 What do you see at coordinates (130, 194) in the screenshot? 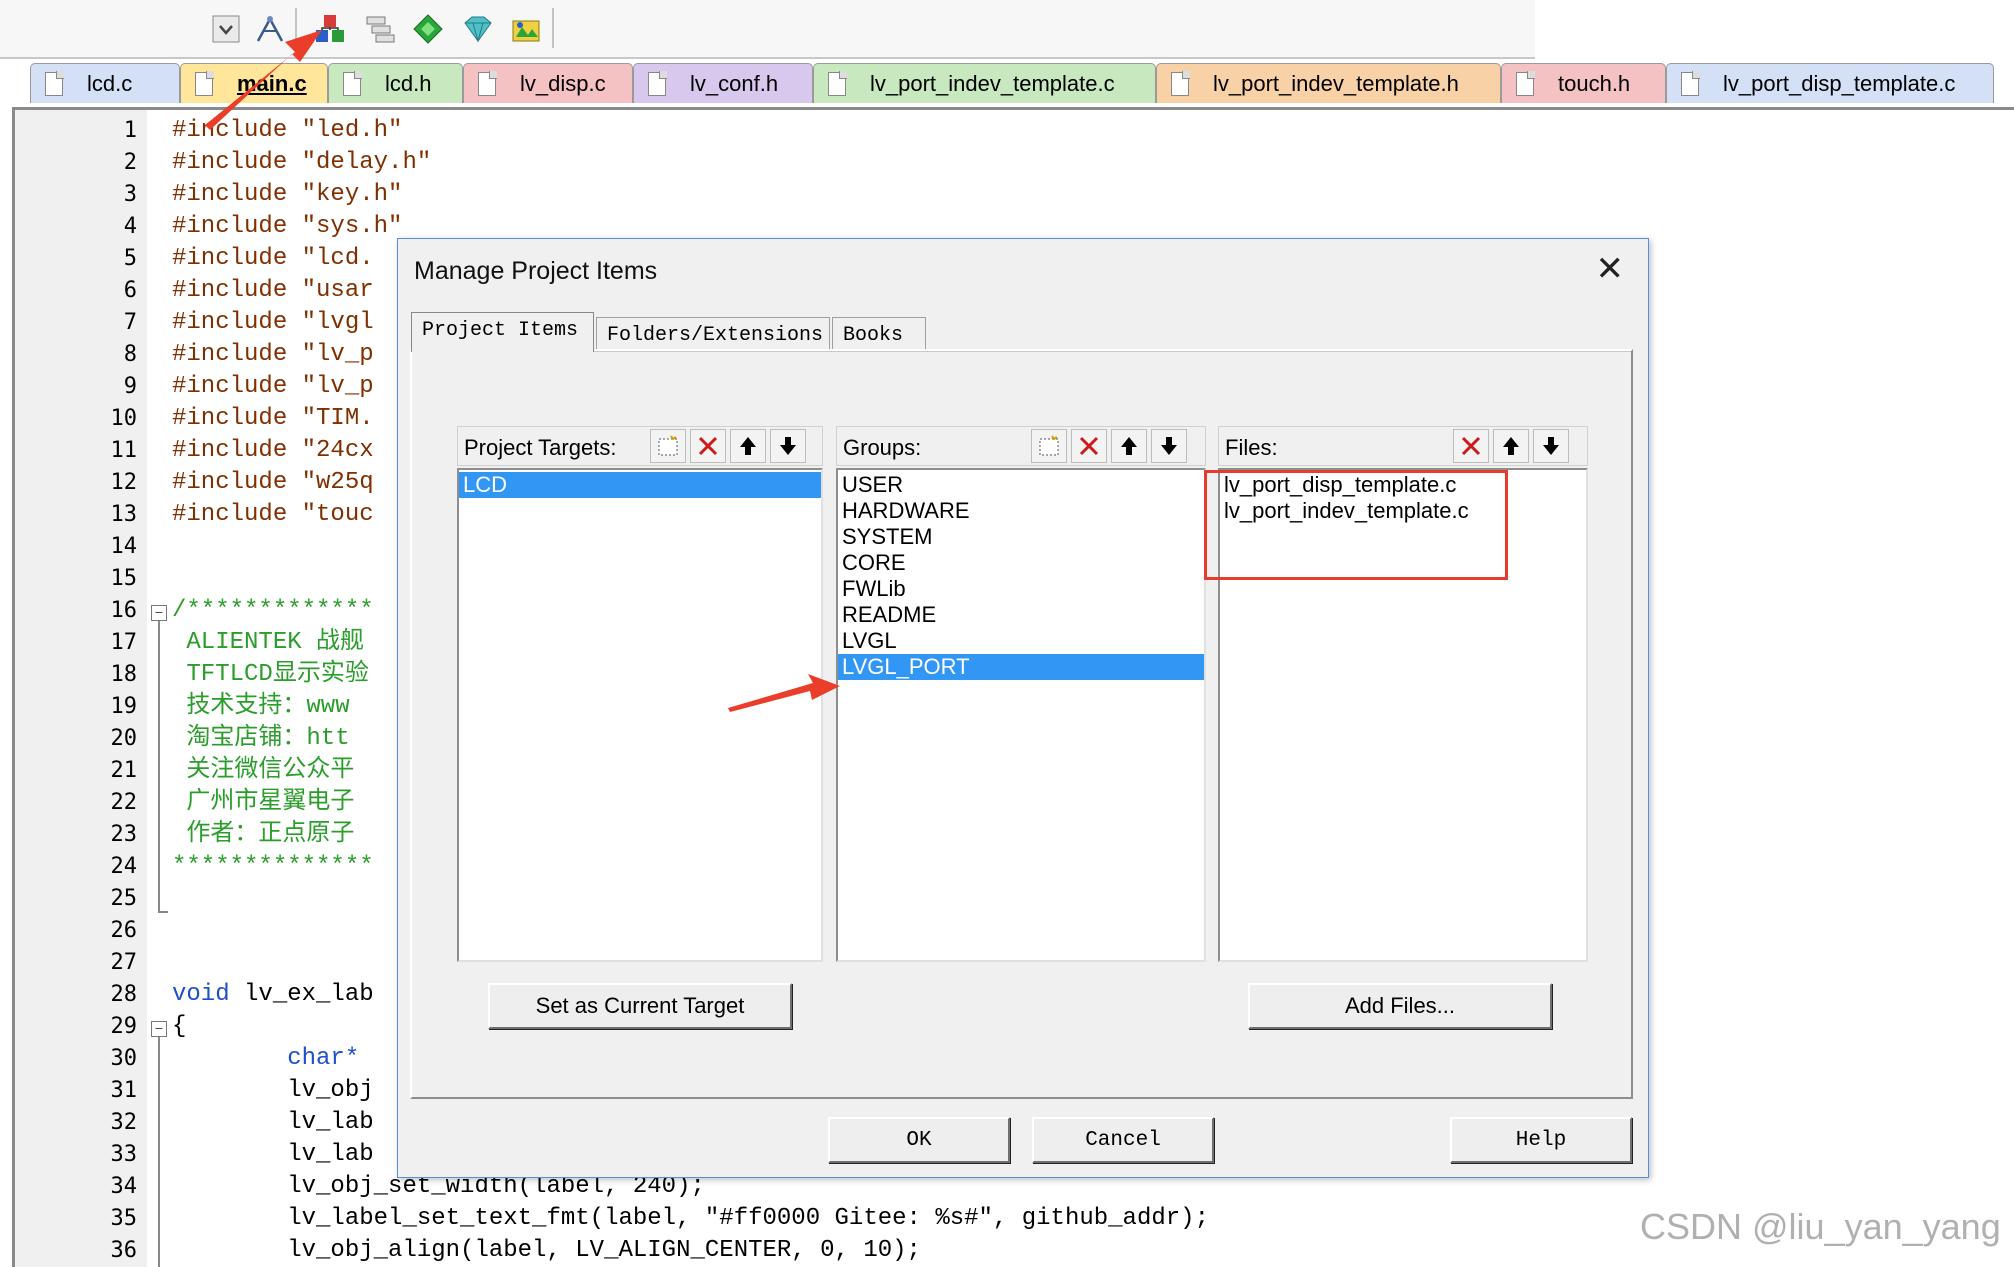
I see `line-number: 3` at bounding box center [130, 194].